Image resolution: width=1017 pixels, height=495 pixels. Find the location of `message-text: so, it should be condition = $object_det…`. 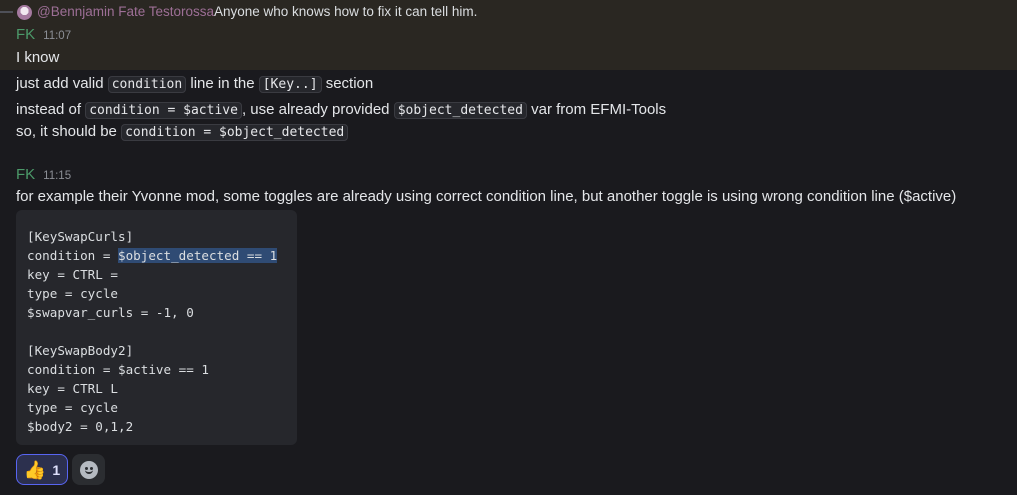

message-text: so, it should be condition = $object_det… is located at coordinates (182, 132).